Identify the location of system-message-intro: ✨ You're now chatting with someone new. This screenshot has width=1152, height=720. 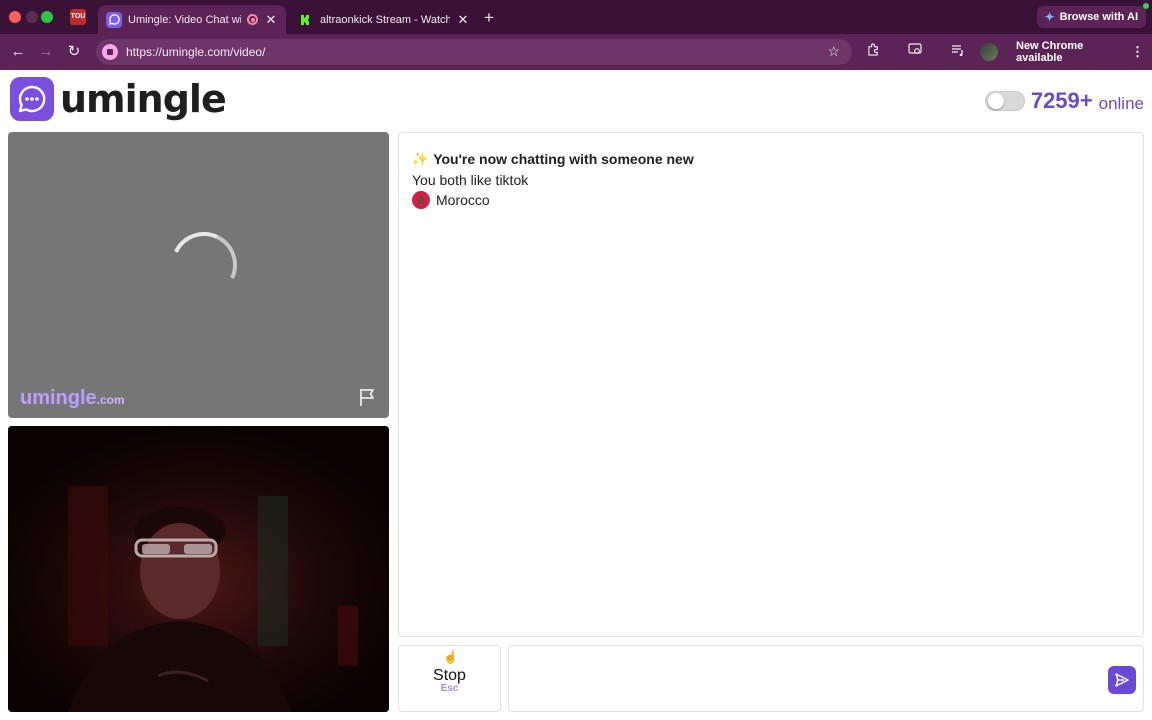
(553, 159).